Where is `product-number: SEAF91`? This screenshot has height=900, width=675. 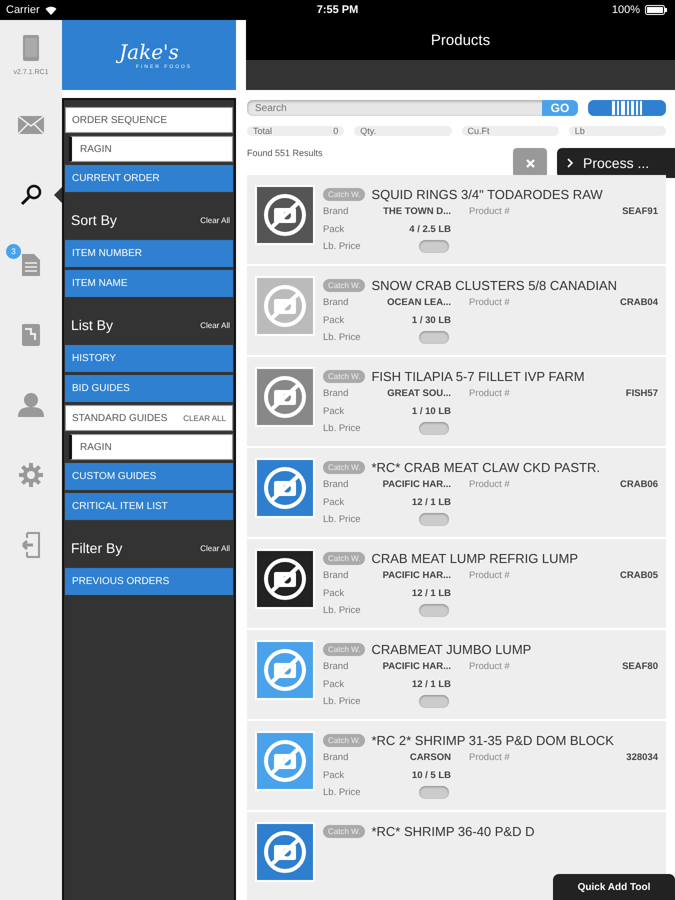 product-number: SEAF91 is located at coordinates (639, 212).